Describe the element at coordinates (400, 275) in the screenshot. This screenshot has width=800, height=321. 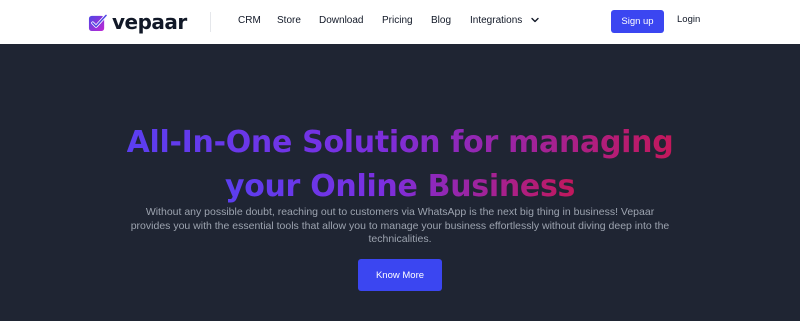
I see `know-more-button: Know More` at that location.